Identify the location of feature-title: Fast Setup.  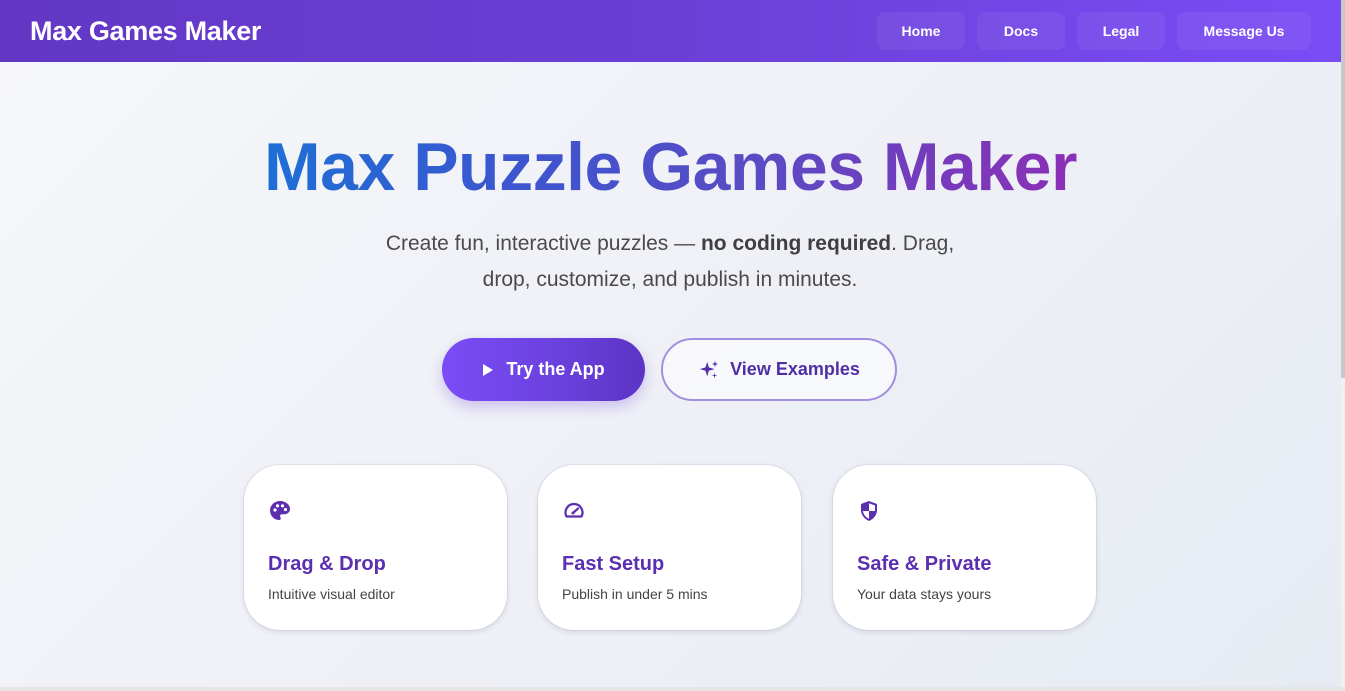
(613, 564).